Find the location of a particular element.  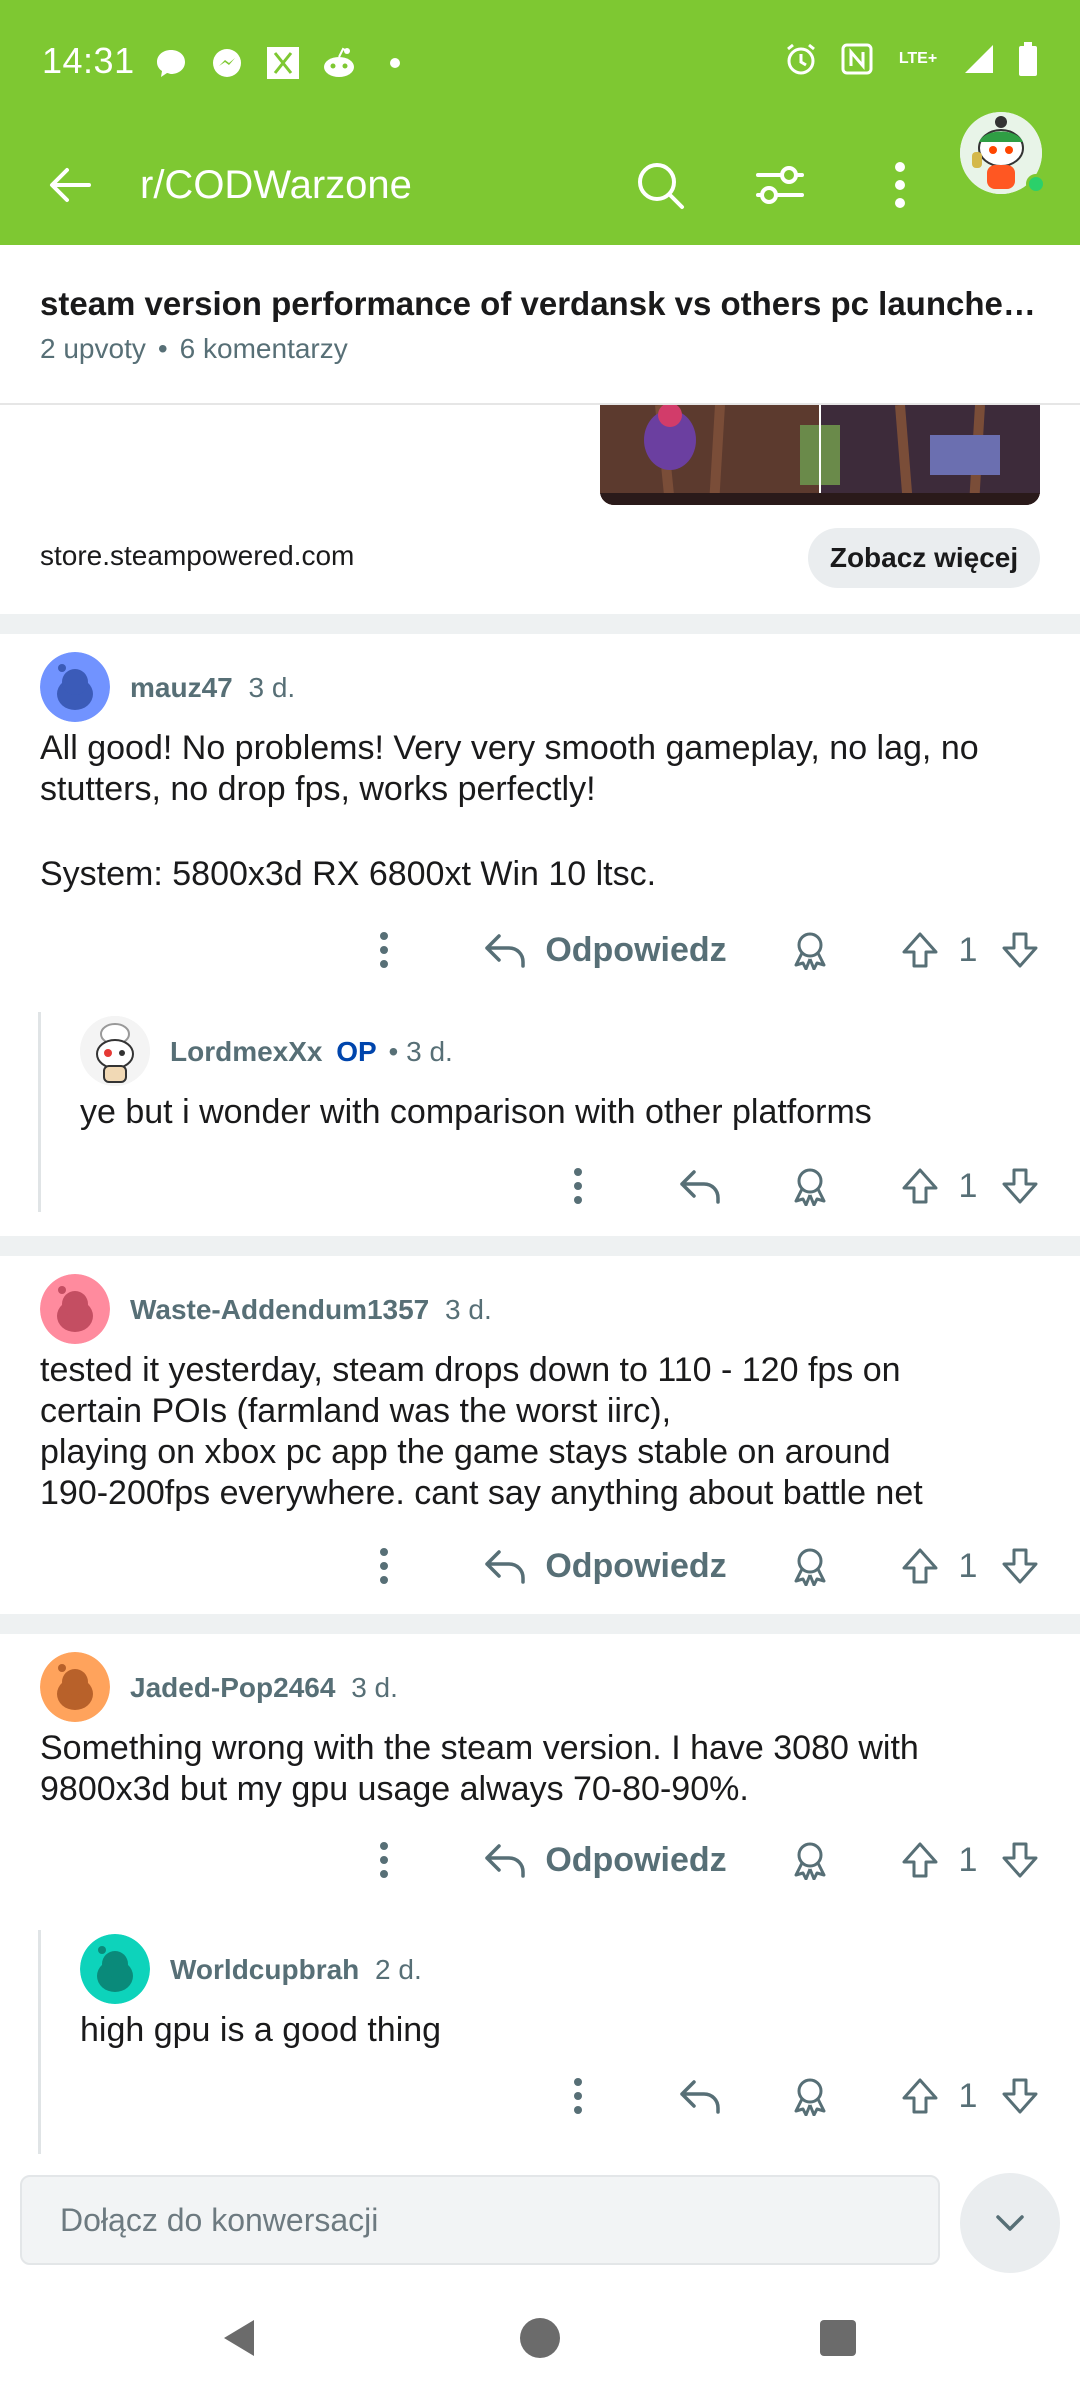

back-button is located at coordinates (70, 185).